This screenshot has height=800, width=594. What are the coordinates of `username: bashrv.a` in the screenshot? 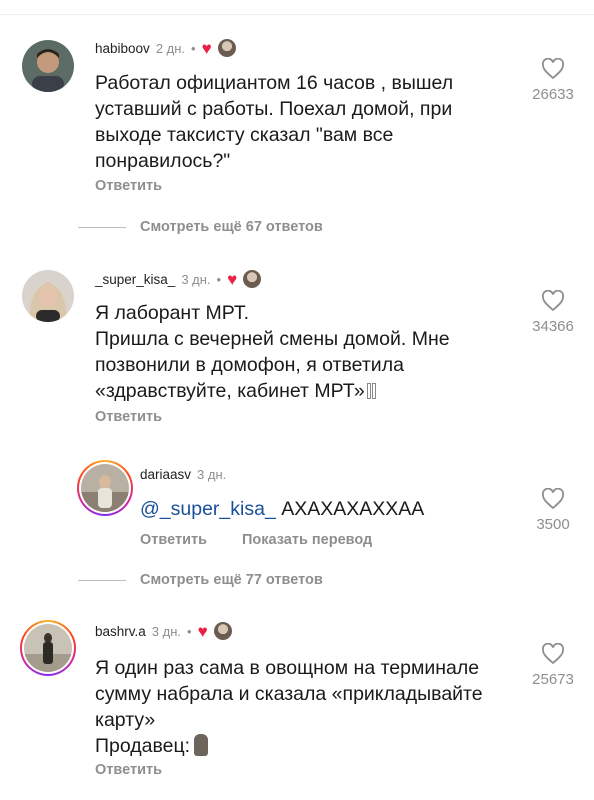 It's located at (120, 631).